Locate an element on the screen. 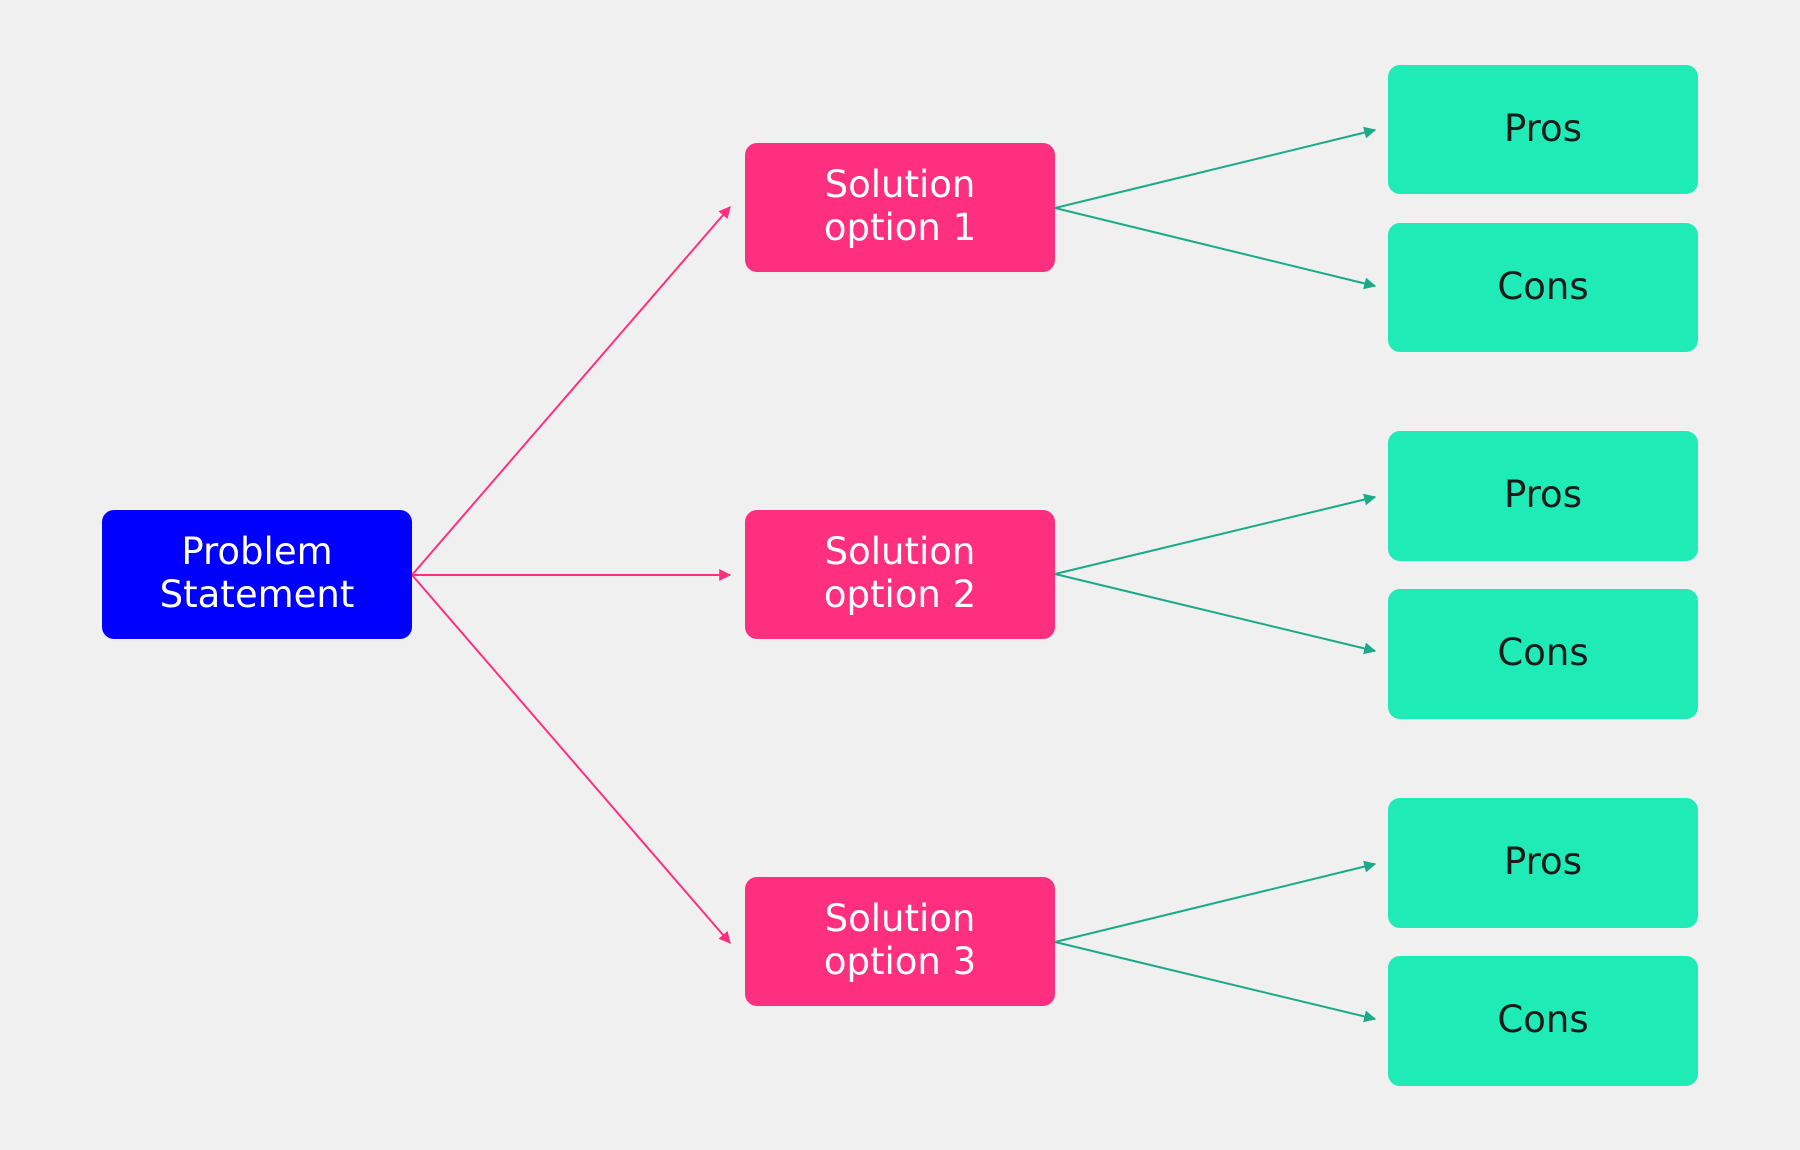 This screenshot has width=1800, height=1150. solution-1-cons-node: Cons is located at coordinates (1543, 287).